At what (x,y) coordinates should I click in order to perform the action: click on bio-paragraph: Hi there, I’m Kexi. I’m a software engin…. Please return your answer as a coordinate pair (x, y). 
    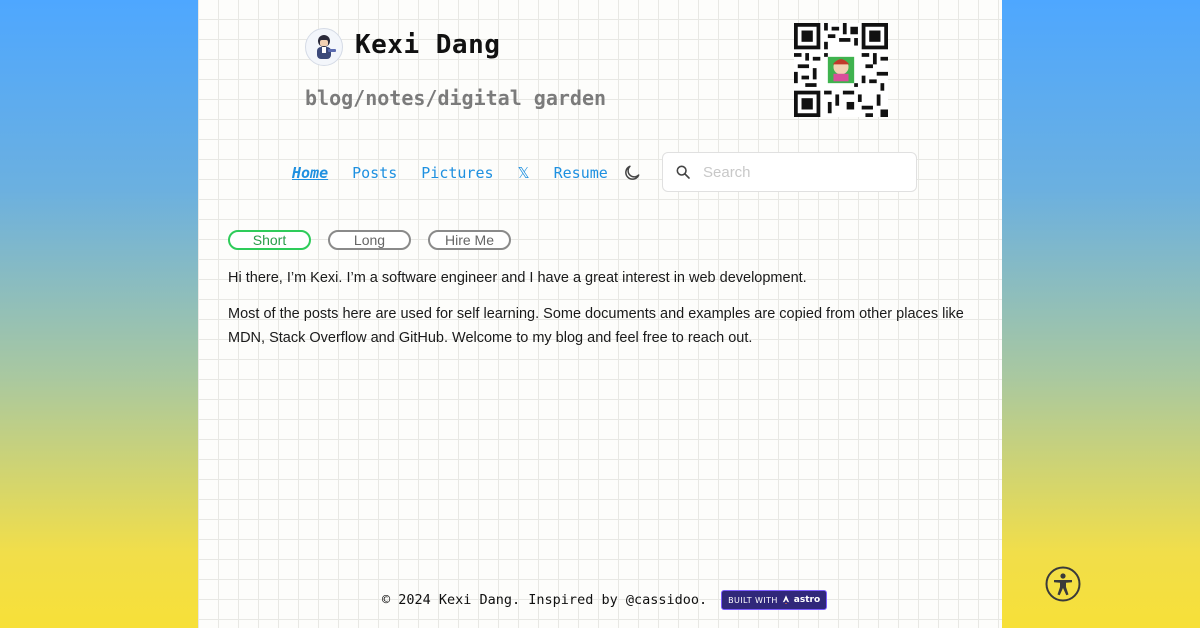
    Looking at the image, I should click on (517, 278).